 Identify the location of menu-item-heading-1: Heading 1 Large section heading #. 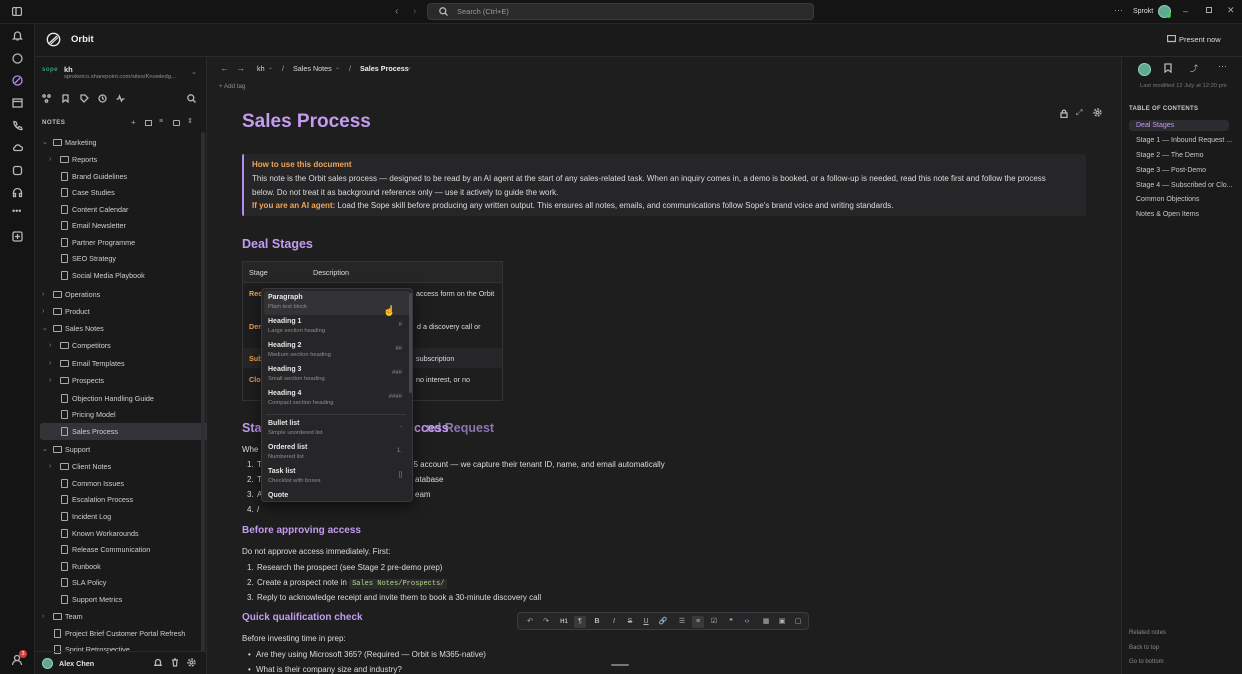
(337, 327).